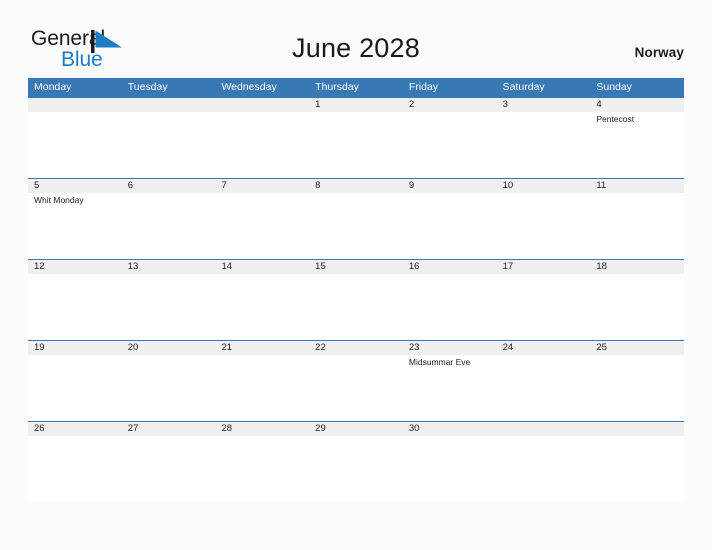 The image size is (712, 550). I want to click on calendar-bottom-edge, so click(356, 502).